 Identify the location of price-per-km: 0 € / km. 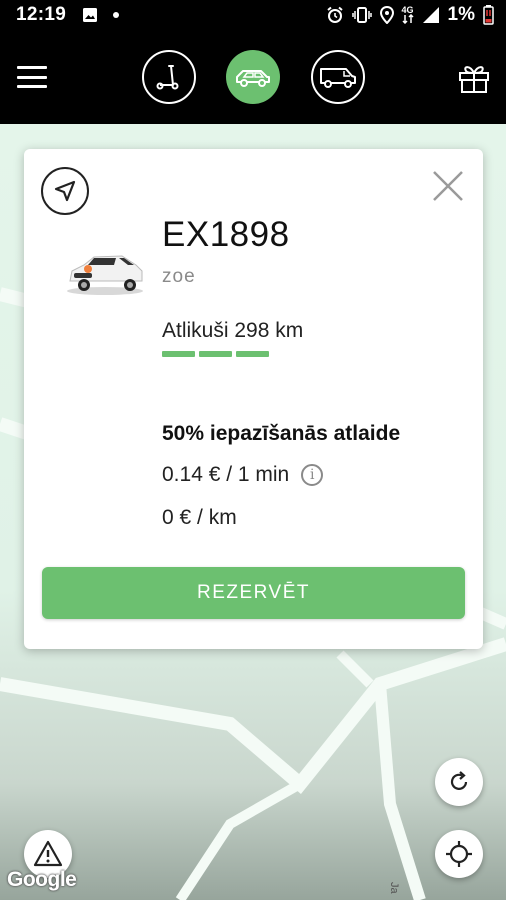
(199, 517).